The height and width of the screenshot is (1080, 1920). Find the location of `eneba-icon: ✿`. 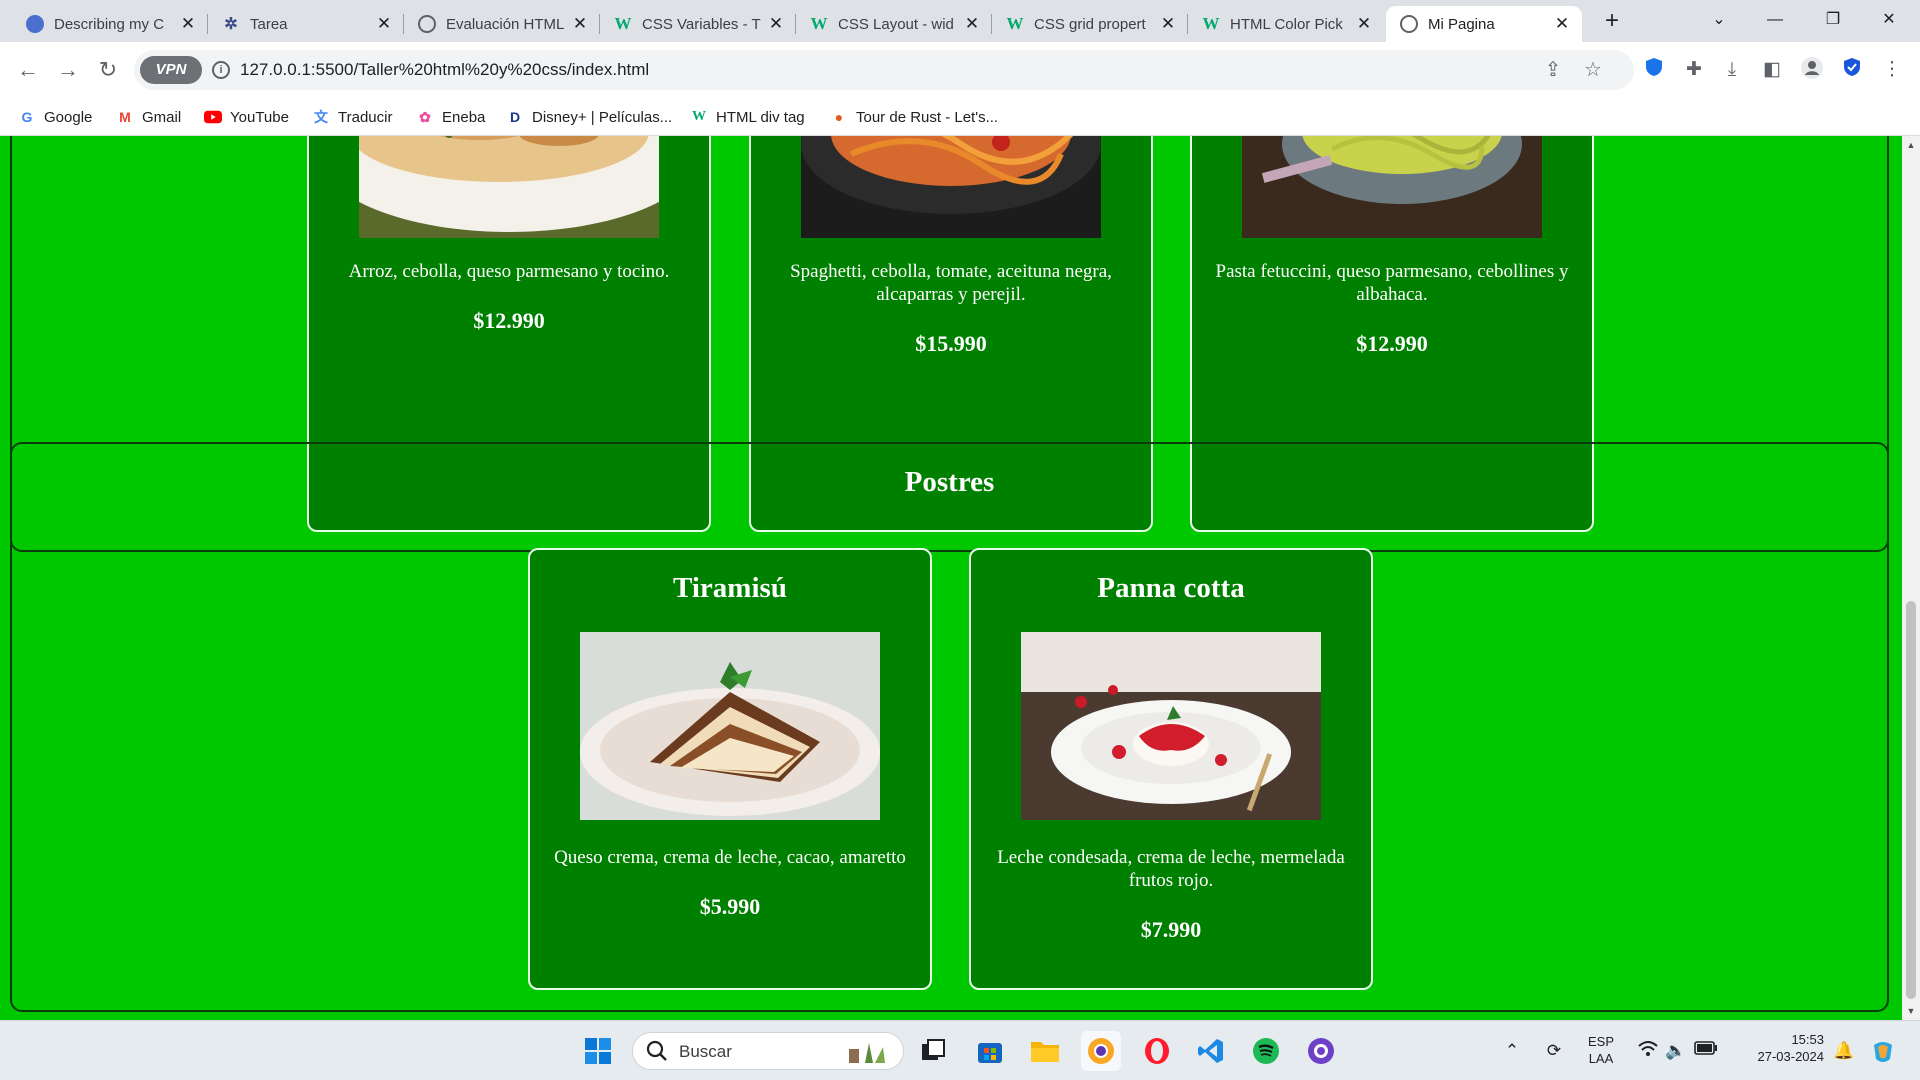

eneba-icon: ✿ is located at coordinates (425, 116).